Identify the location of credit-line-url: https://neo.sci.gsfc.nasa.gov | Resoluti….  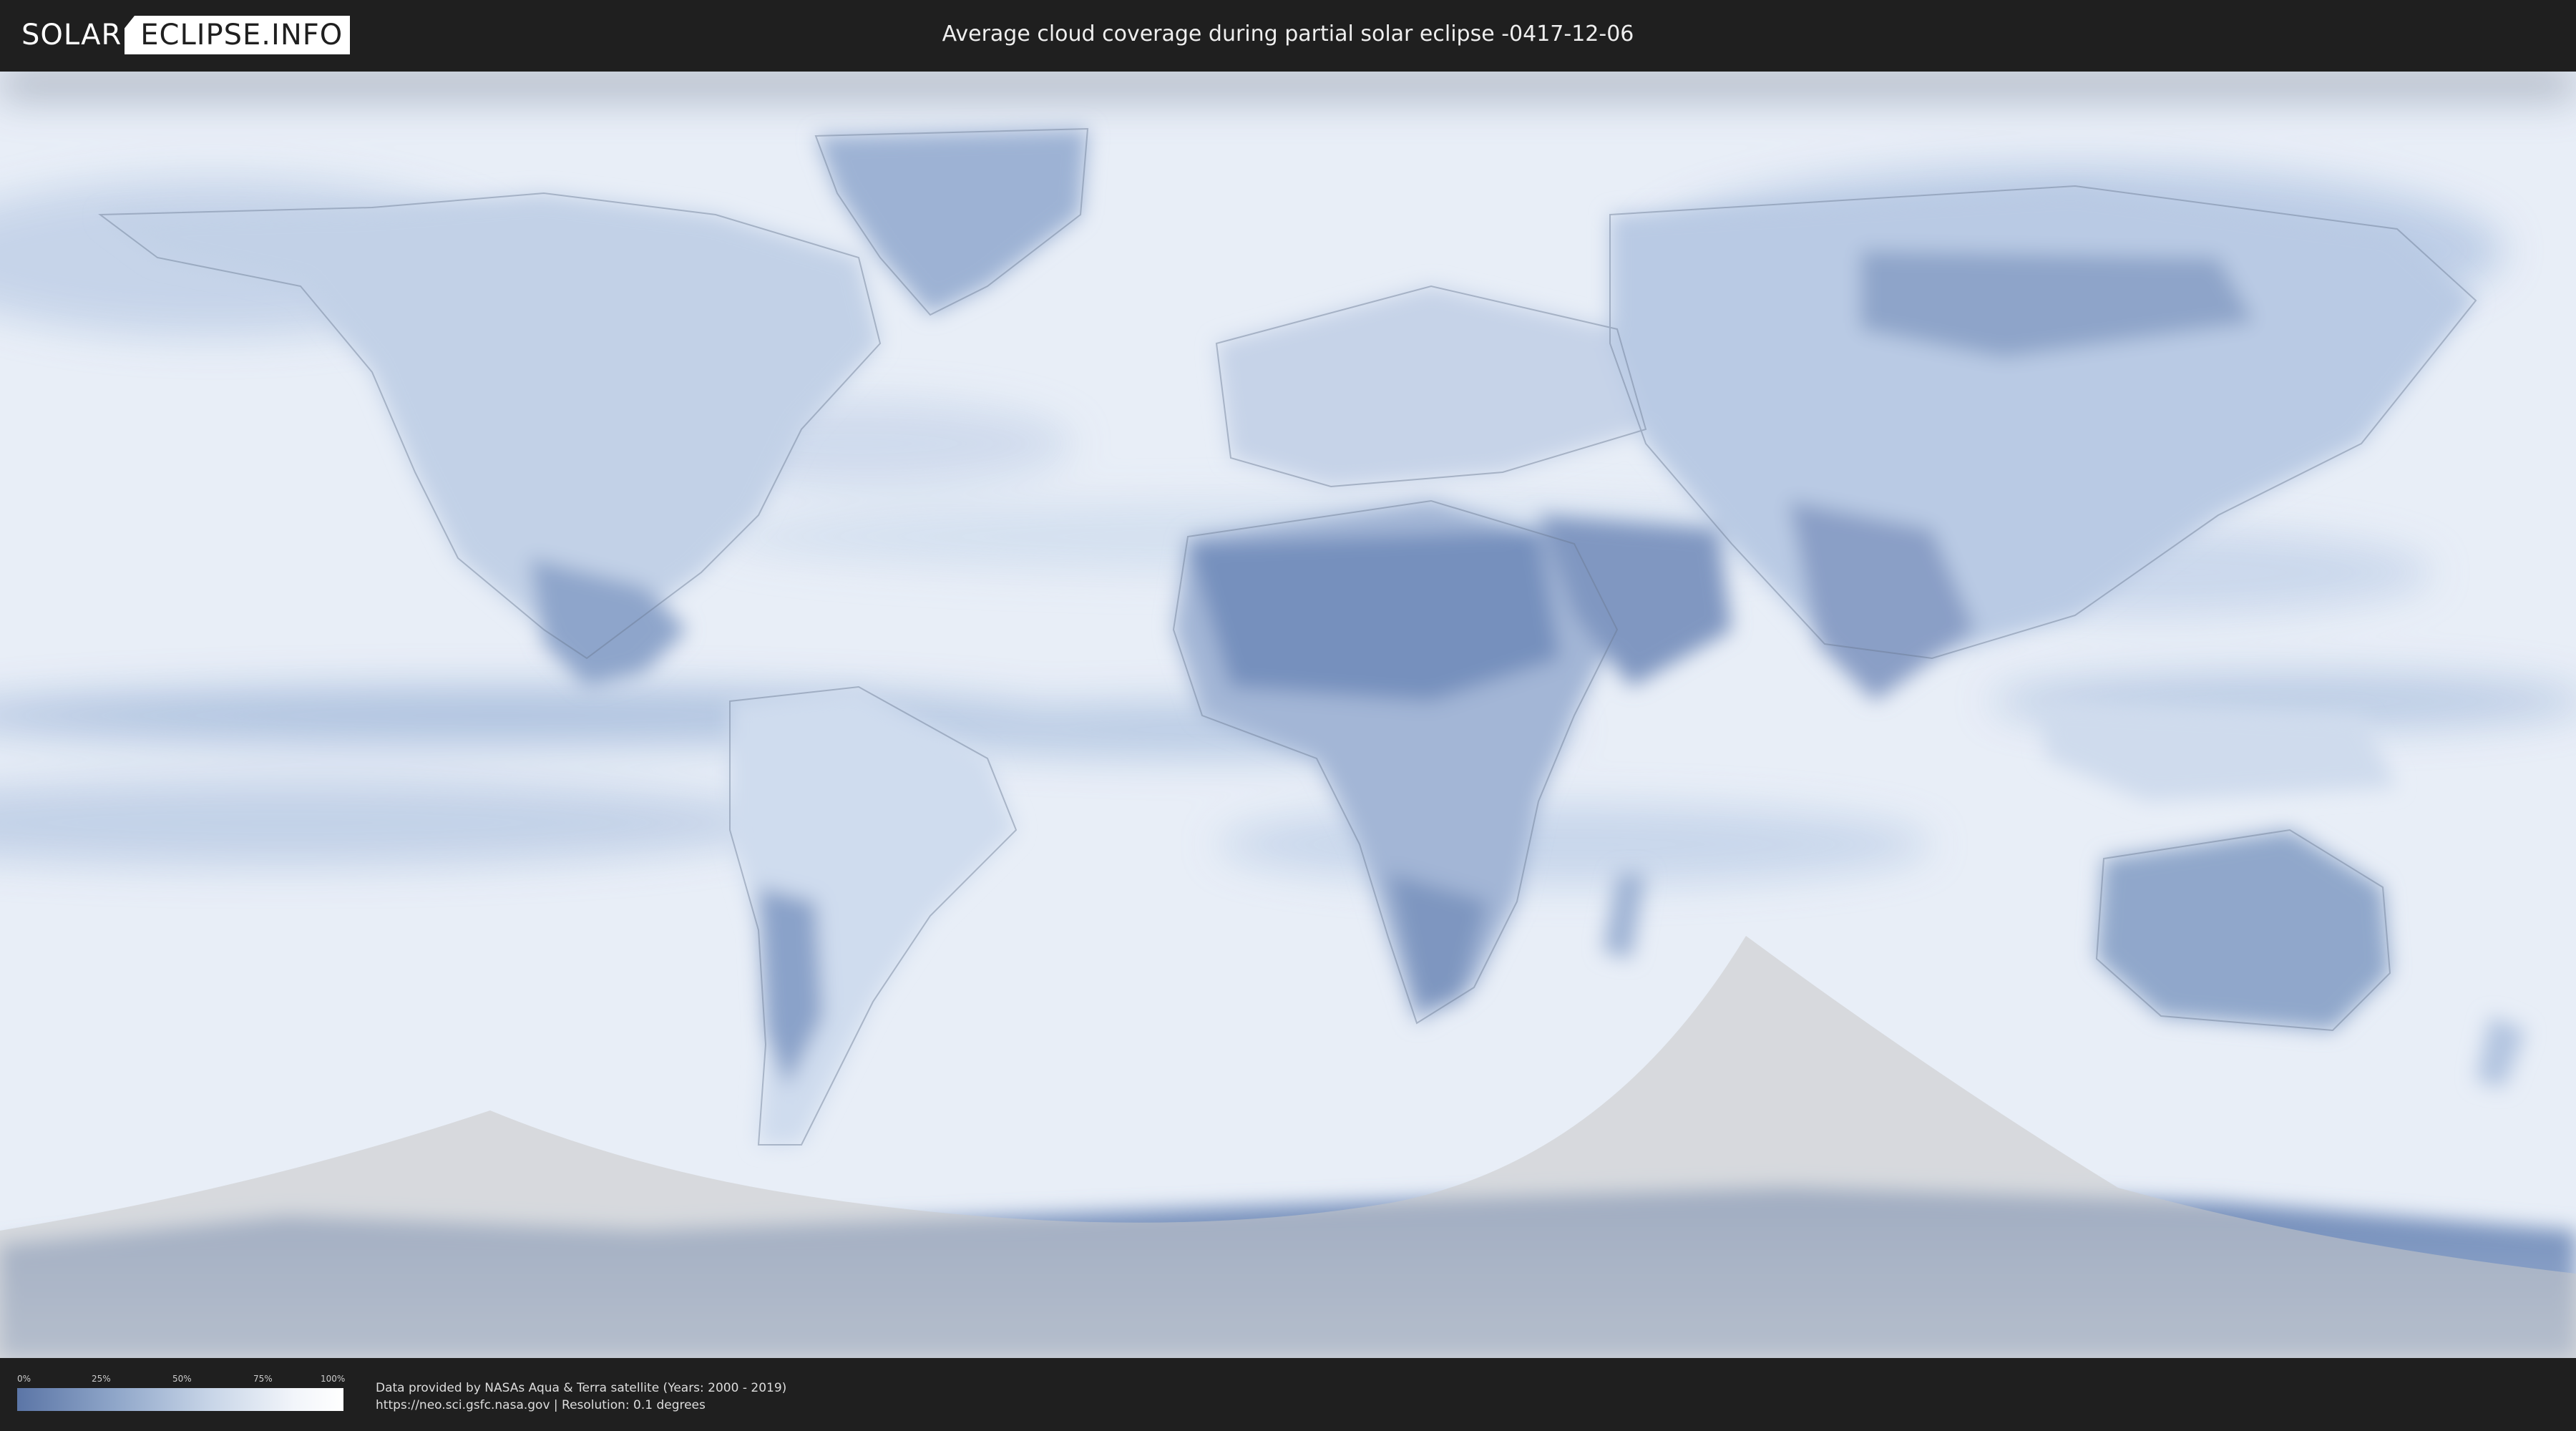
(541, 1405).